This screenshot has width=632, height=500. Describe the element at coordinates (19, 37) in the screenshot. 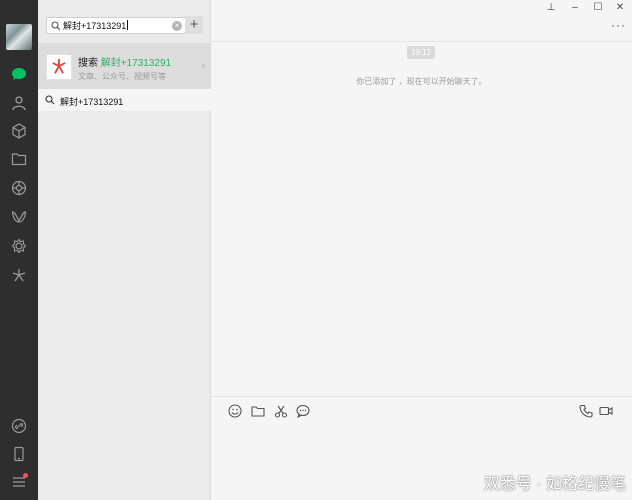

I see `avatar` at that location.